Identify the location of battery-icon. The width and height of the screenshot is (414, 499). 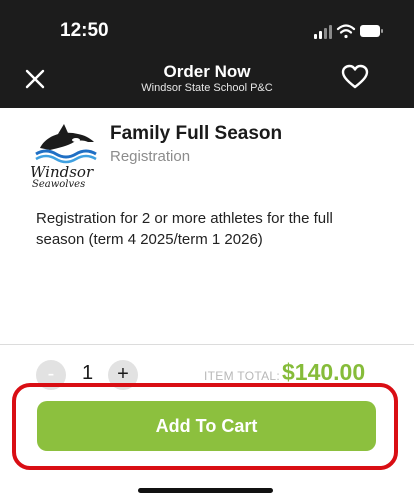
(371, 31).